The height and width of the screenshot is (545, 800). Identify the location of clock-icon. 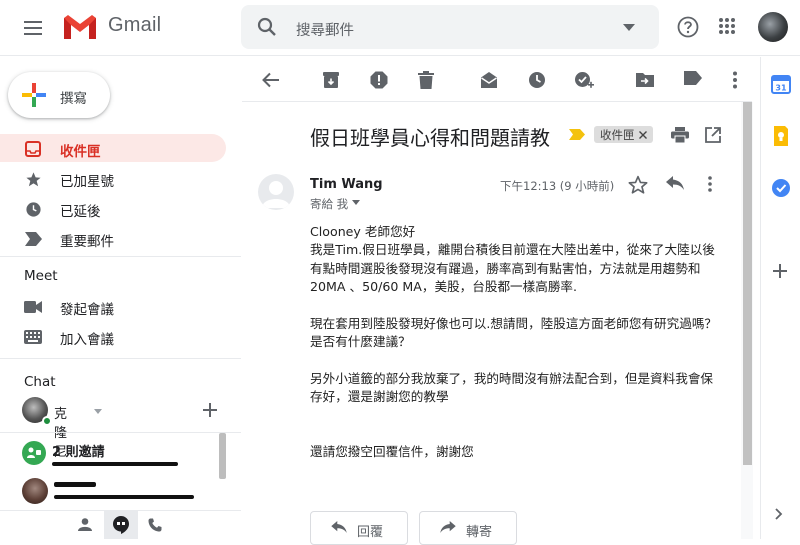
(33, 209).